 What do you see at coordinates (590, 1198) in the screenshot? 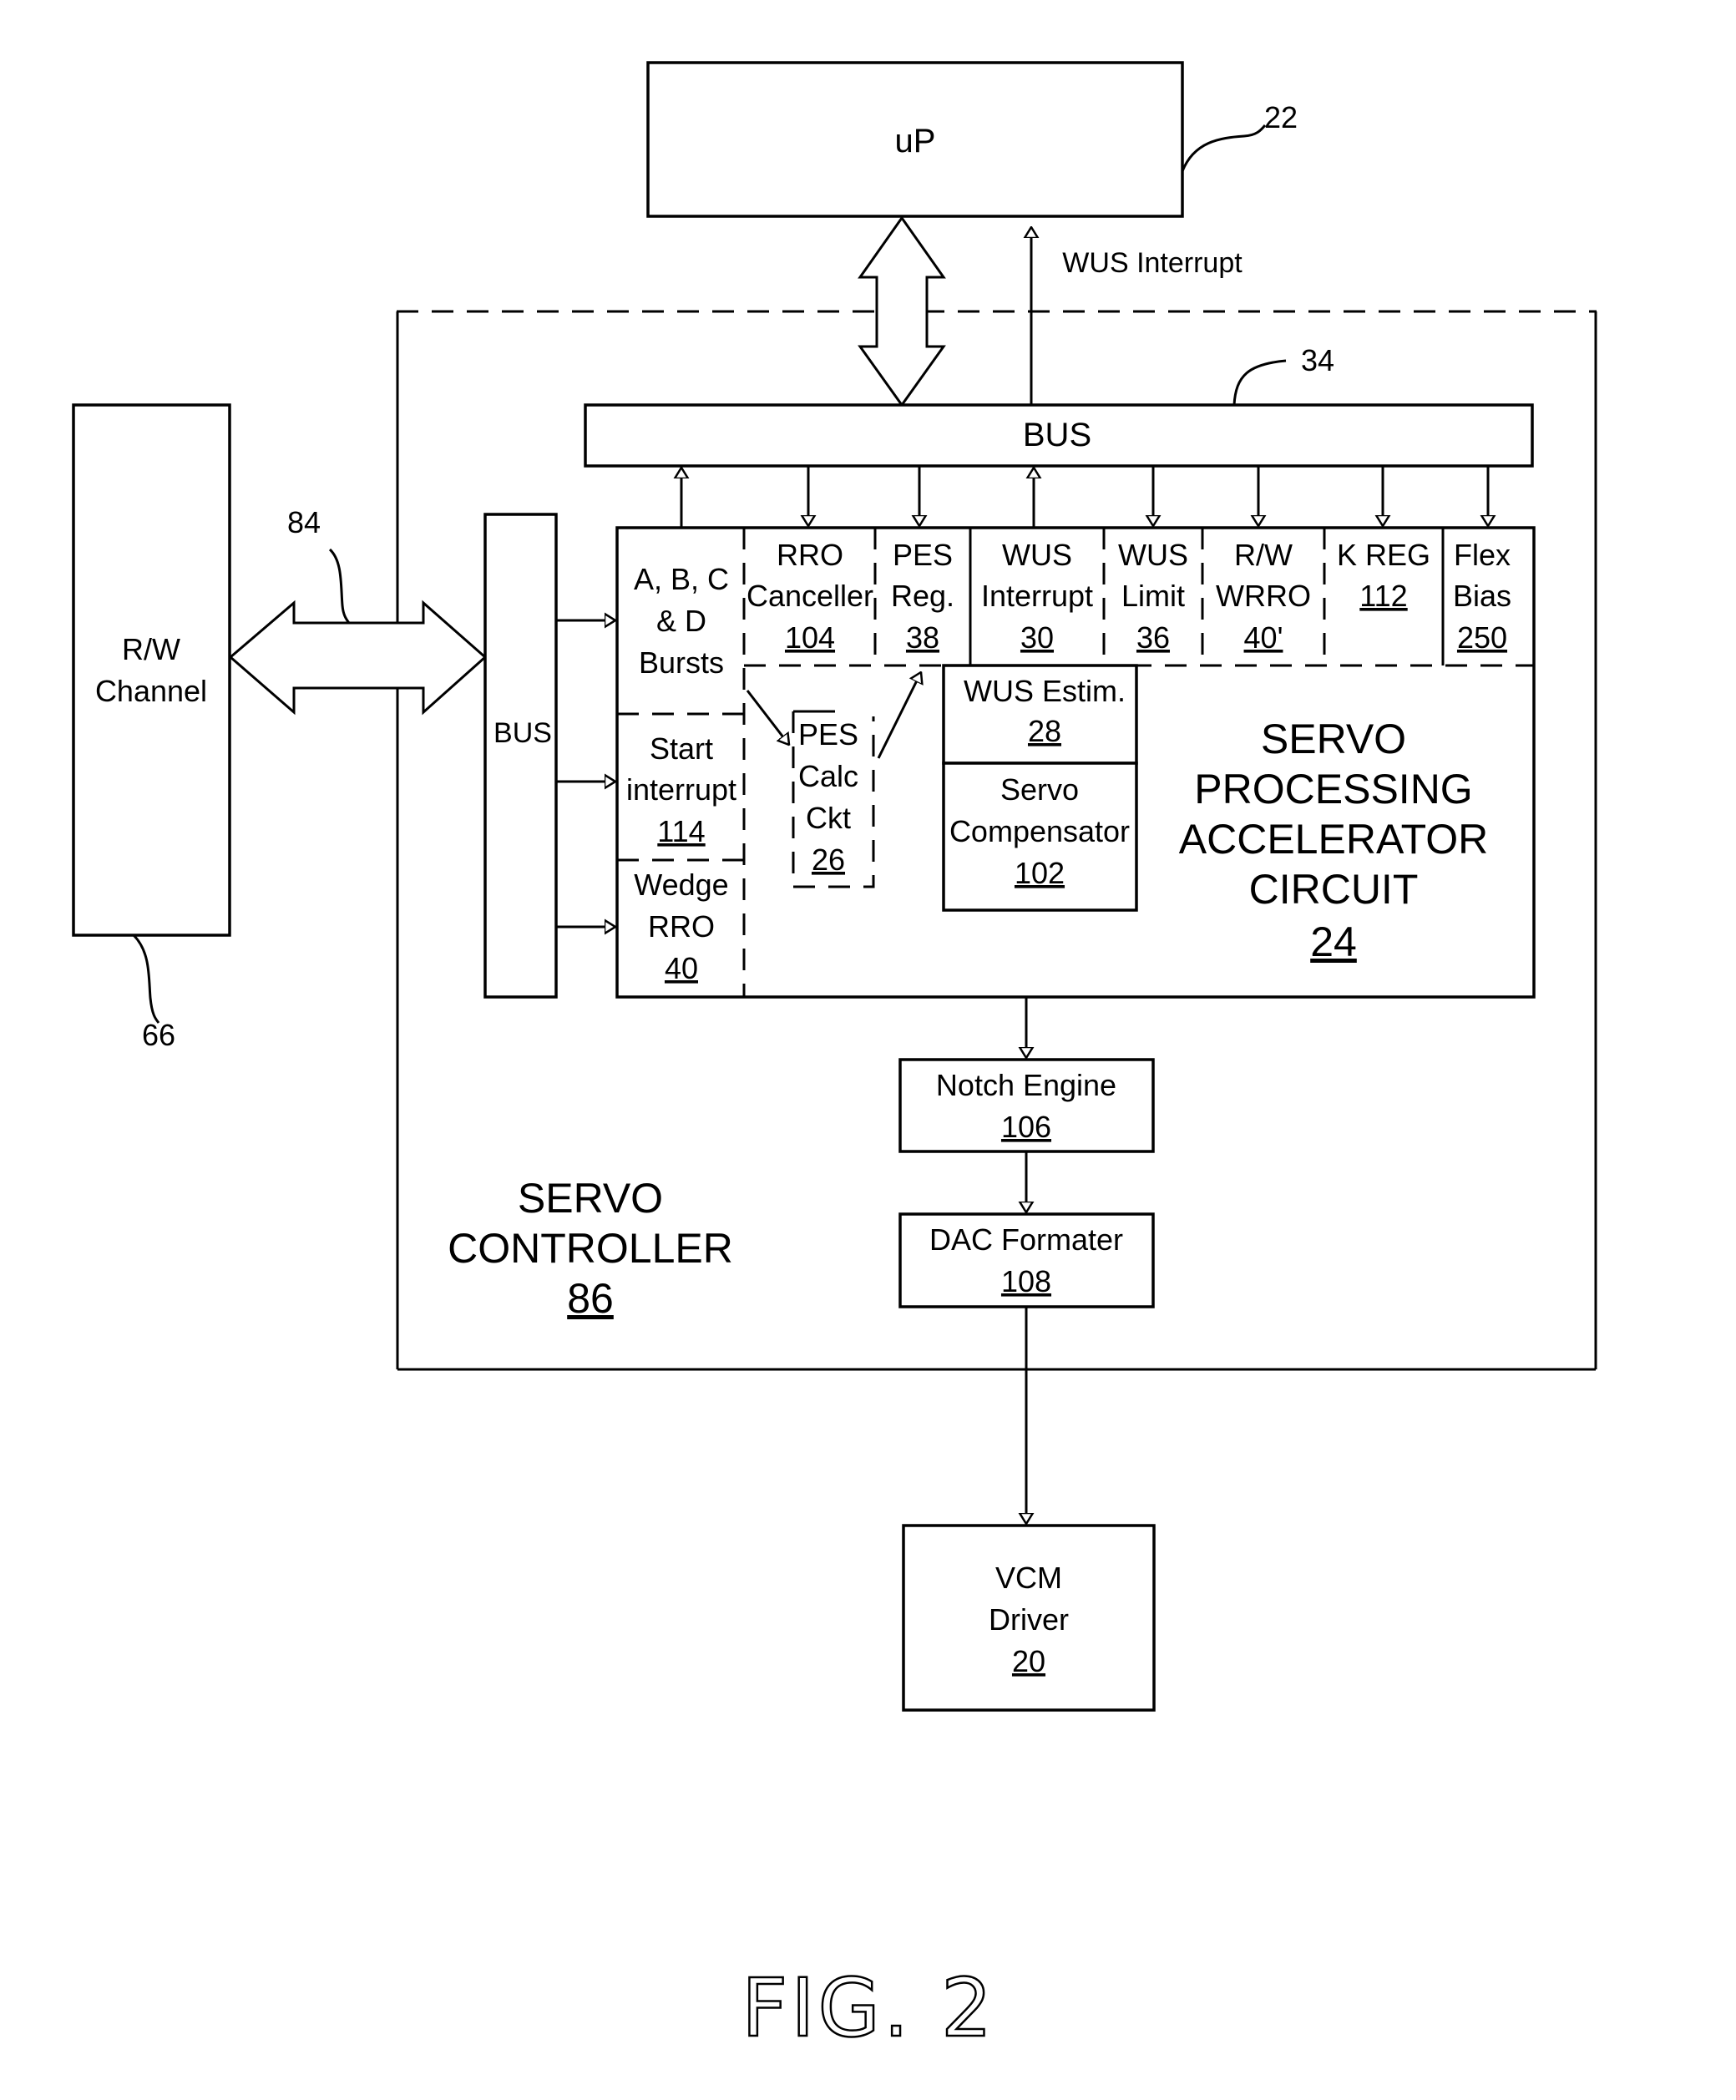
I see `servo-controller-line1: SERVO` at bounding box center [590, 1198].